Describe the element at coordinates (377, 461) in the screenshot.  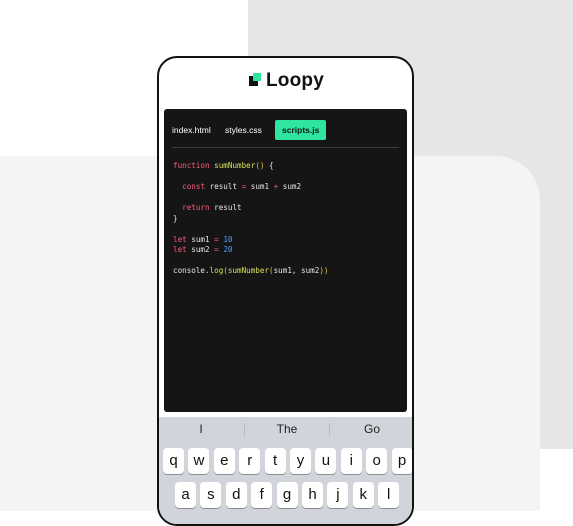
I see `key-o: o` at that location.